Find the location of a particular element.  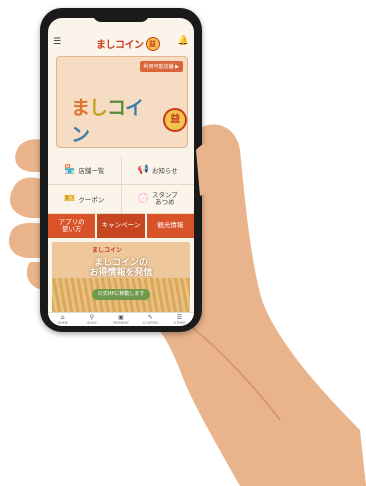

tab-label: OTHER is located at coordinates (179, 322).